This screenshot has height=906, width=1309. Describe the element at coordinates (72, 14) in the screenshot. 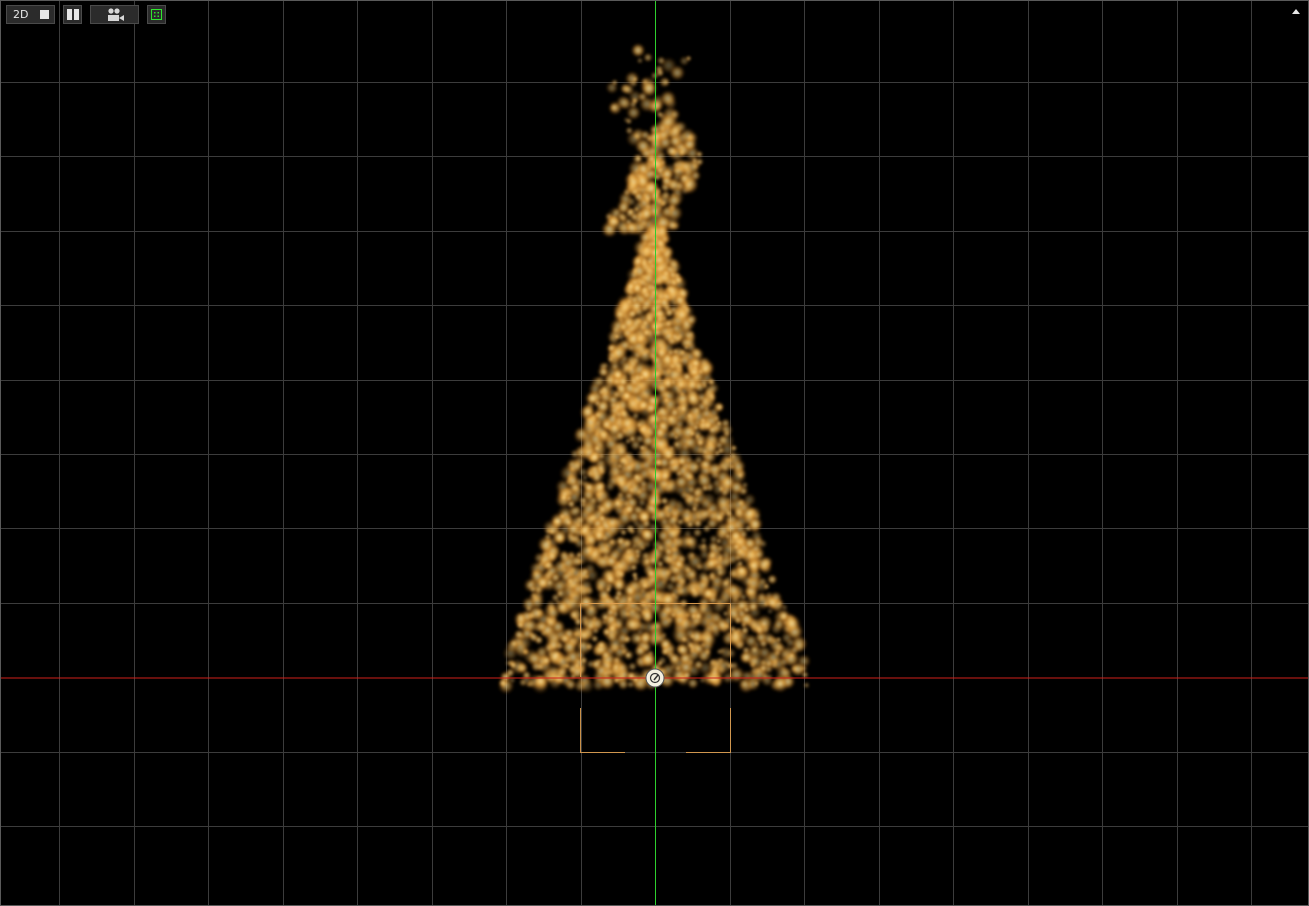

I see `split-view-button` at that location.